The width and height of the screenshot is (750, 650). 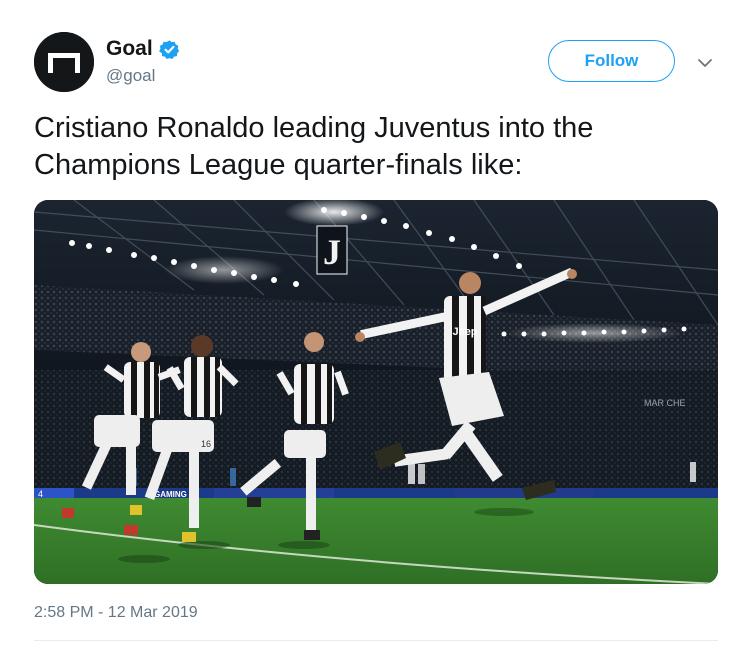 What do you see at coordinates (168, 49) in the screenshot?
I see `verified-badge-icon` at bounding box center [168, 49].